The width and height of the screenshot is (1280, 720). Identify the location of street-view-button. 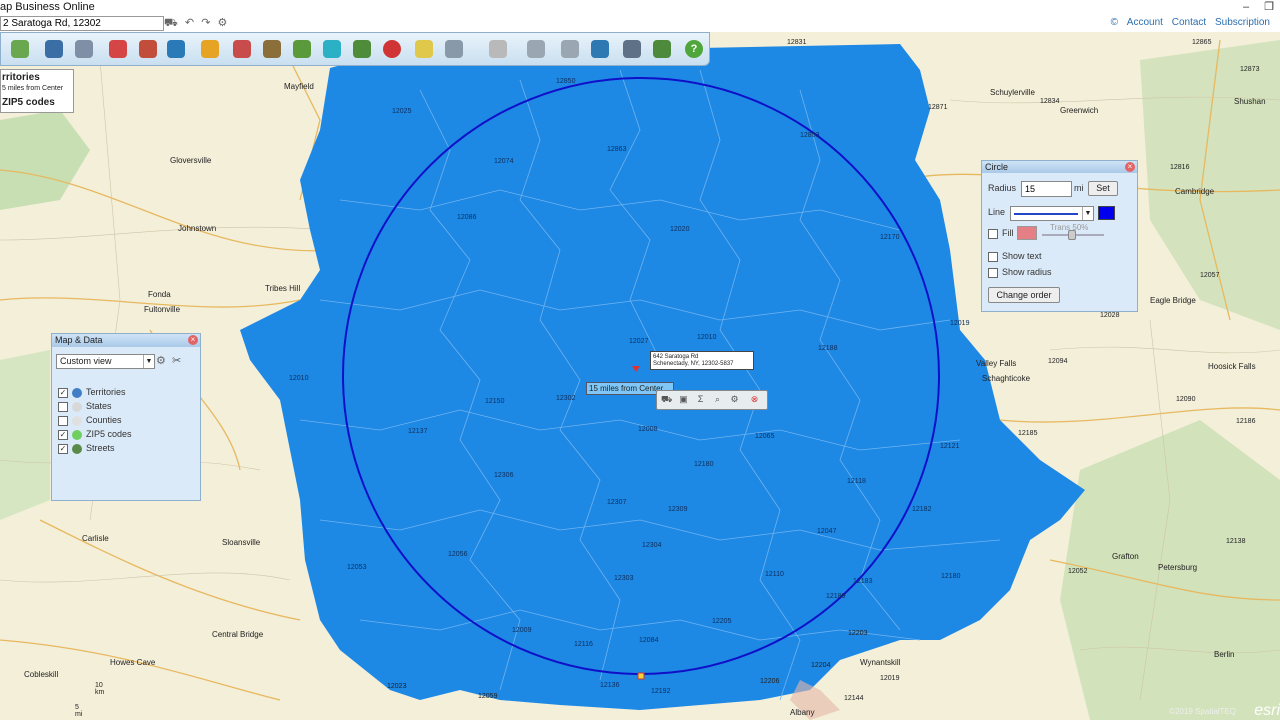
(662, 49).